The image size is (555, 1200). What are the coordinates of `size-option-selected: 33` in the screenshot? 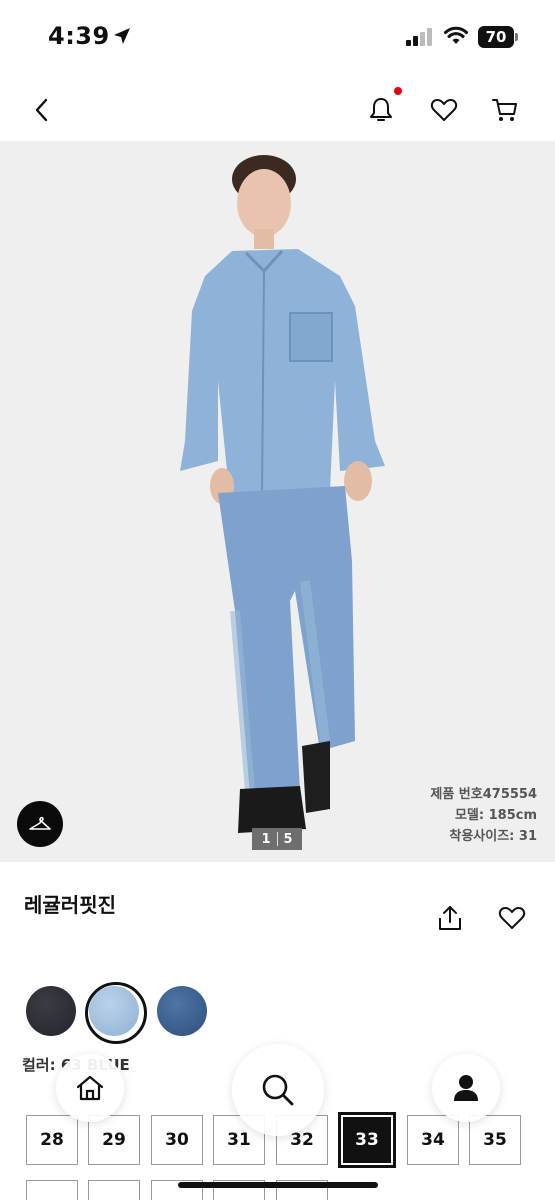 It's located at (367, 1140).